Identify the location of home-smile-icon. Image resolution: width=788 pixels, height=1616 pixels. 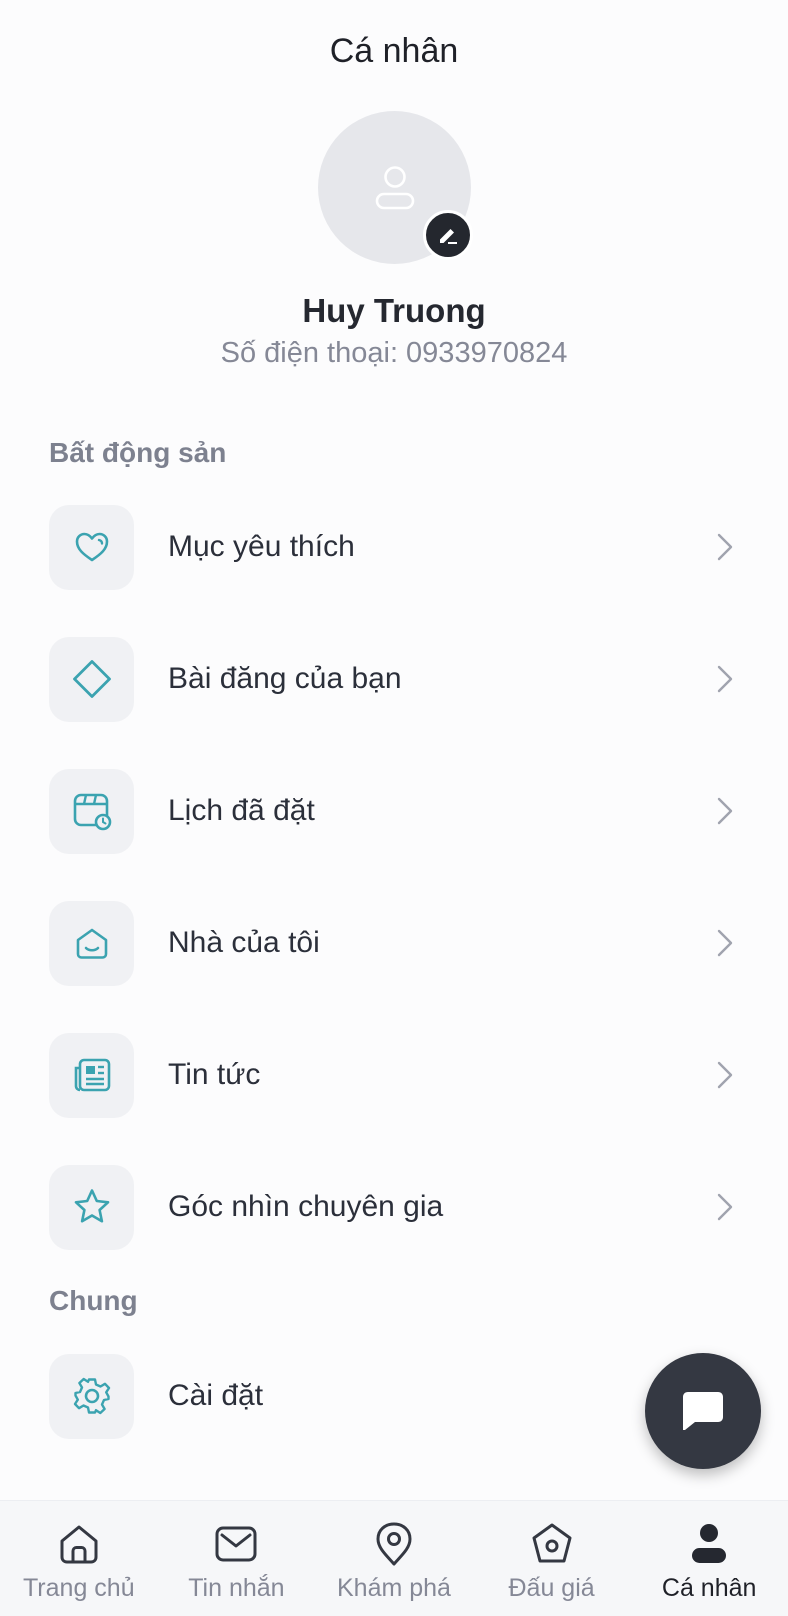
(91, 943).